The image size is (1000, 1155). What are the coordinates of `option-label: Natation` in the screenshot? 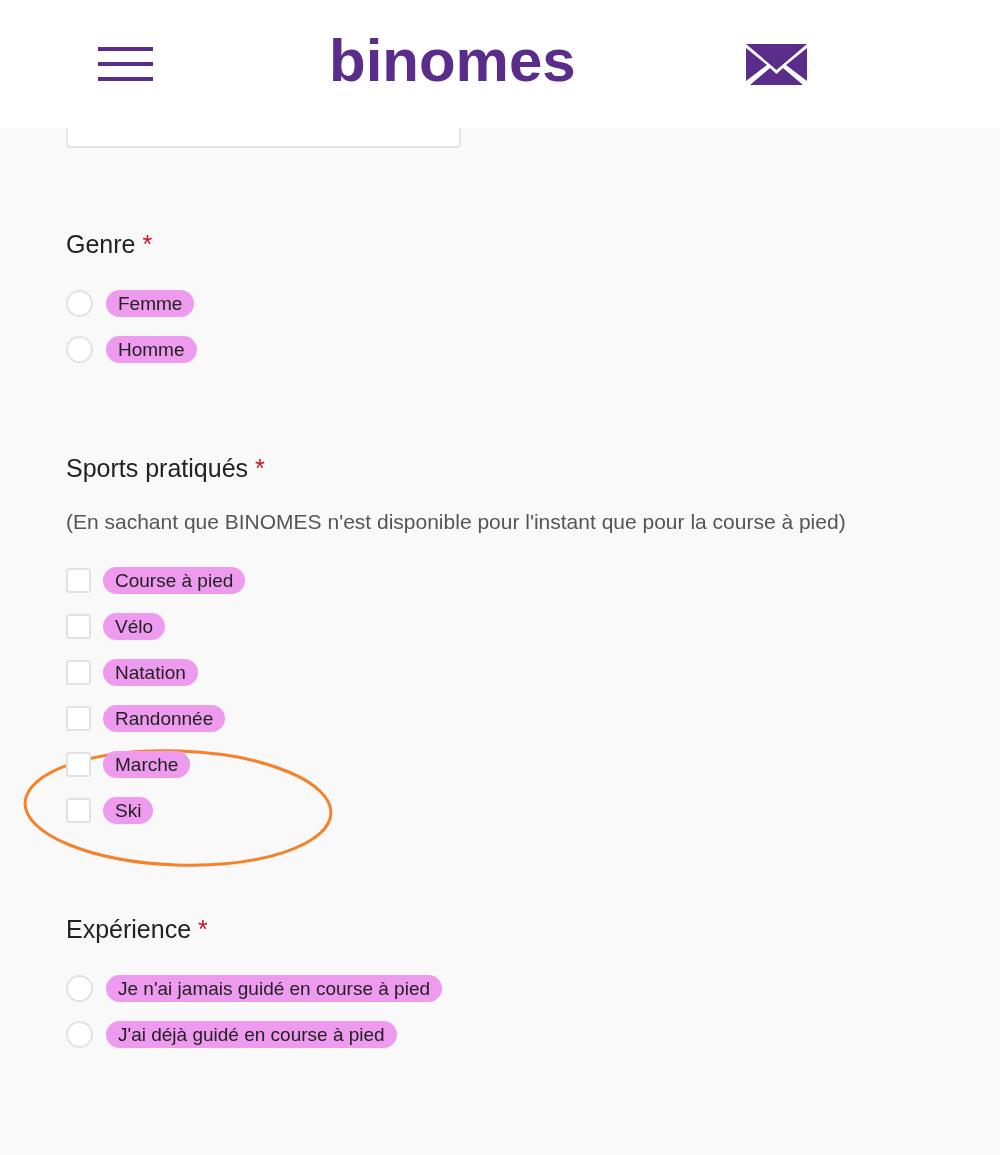 It's located at (150, 672).